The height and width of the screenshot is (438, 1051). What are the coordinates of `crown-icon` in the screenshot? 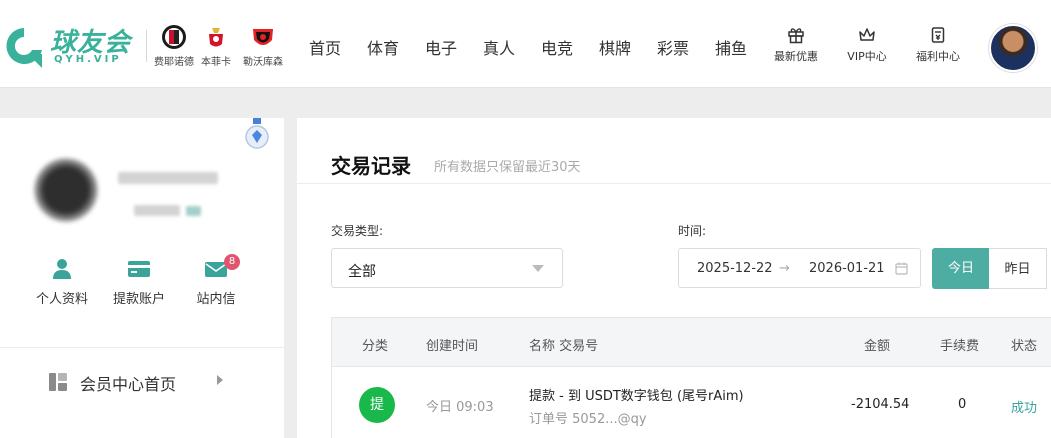 It's located at (867, 34).